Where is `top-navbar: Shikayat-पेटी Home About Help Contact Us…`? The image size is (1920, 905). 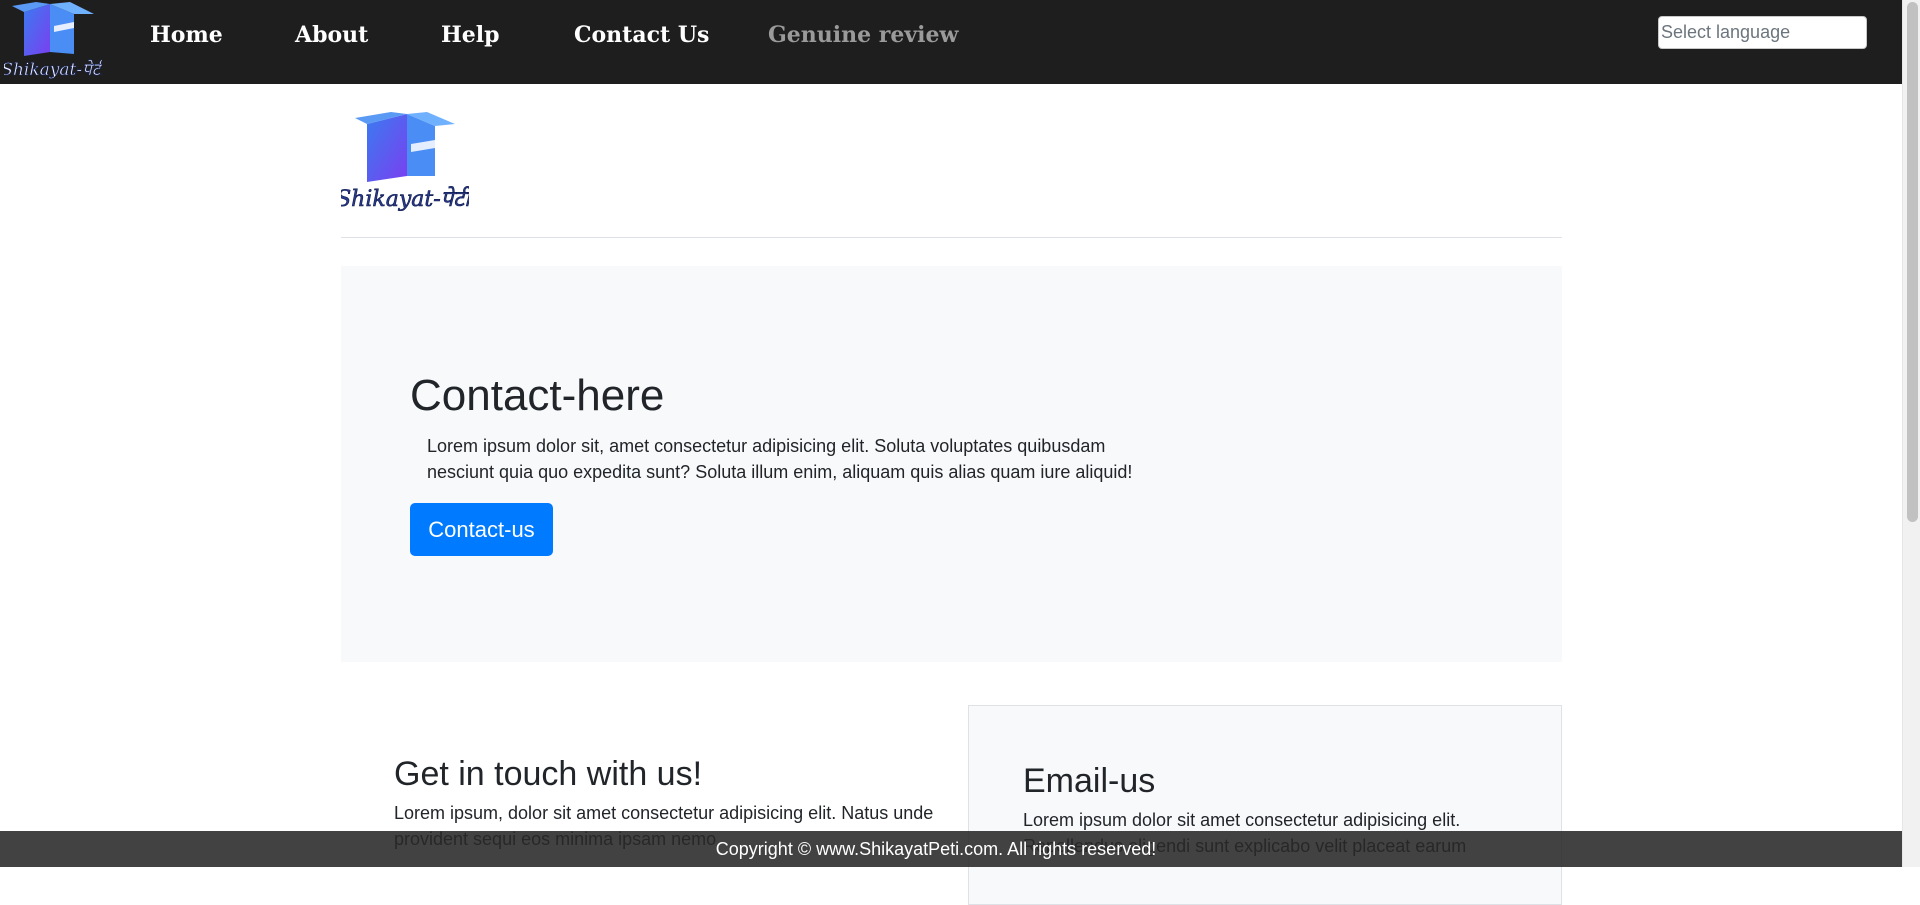
top-navbar: Shikayat-पेटी Home About Help Contact Us… is located at coordinates (951, 42).